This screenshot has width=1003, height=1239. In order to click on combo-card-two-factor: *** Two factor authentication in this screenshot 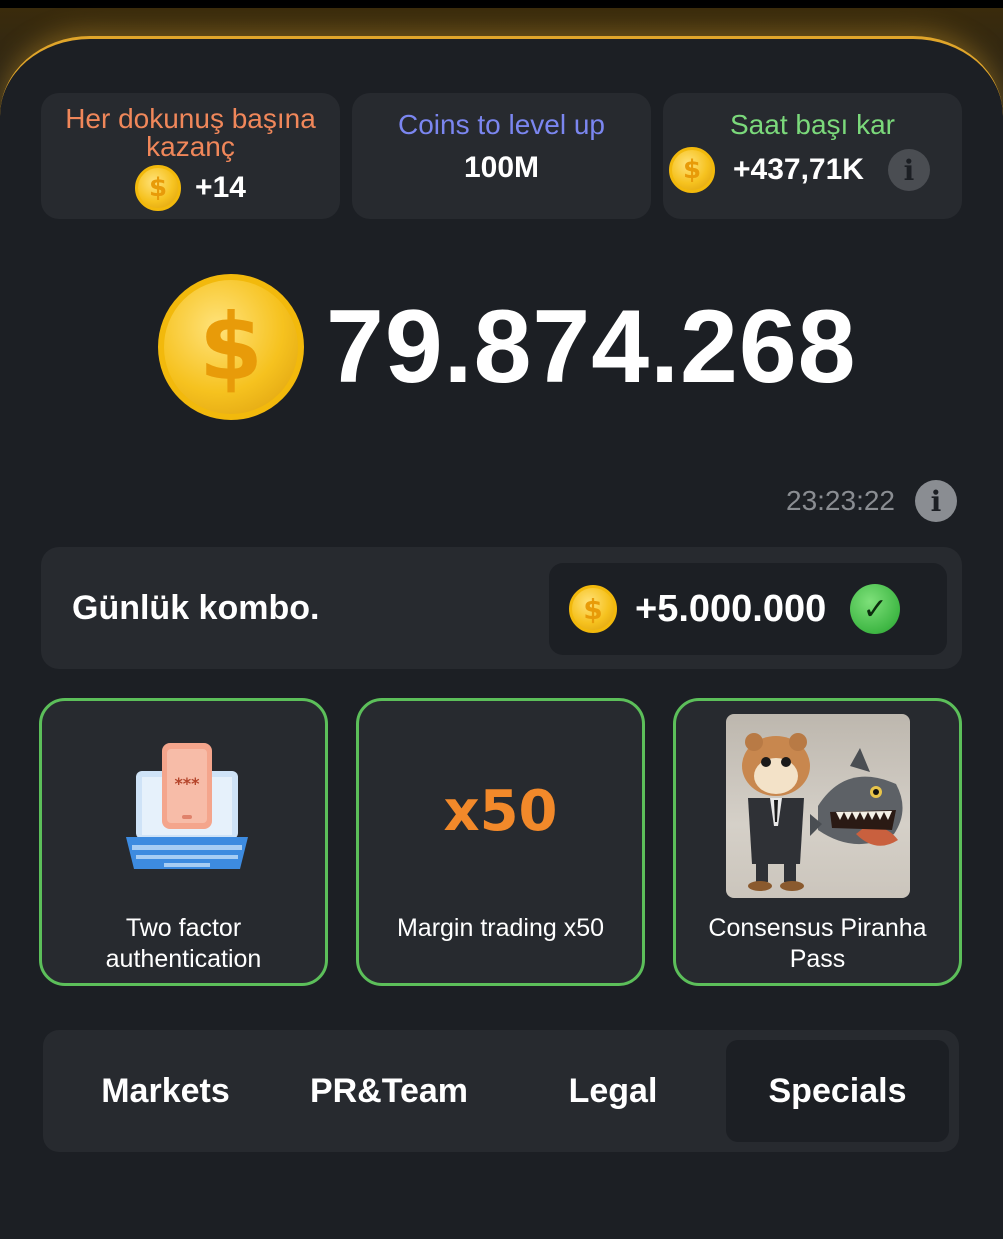, I will do `click(183, 842)`.